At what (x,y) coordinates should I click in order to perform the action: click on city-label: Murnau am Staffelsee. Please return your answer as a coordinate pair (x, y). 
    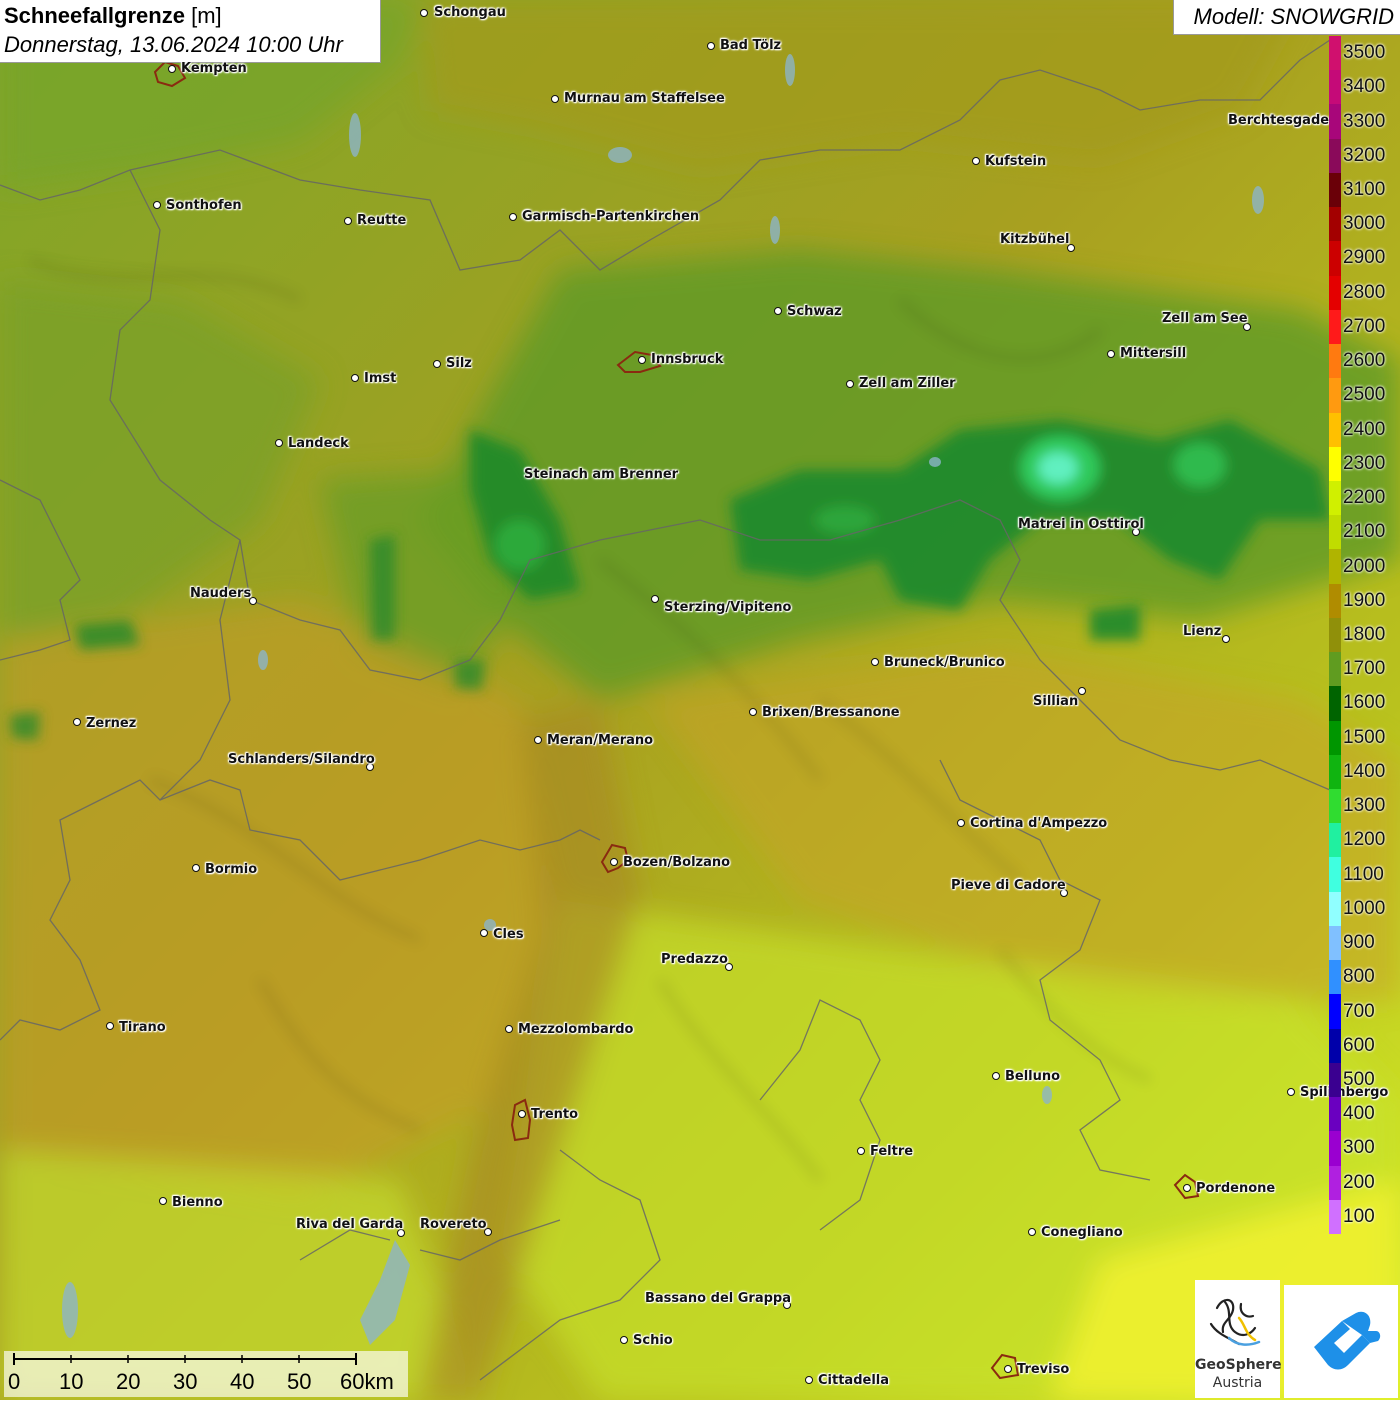
    Looking at the image, I should click on (644, 98).